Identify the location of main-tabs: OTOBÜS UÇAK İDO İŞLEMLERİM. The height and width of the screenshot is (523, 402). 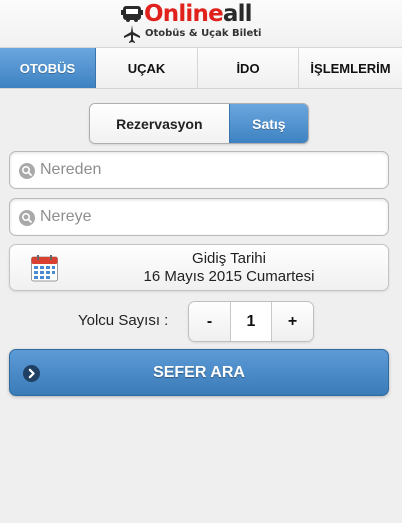
(201, 68).